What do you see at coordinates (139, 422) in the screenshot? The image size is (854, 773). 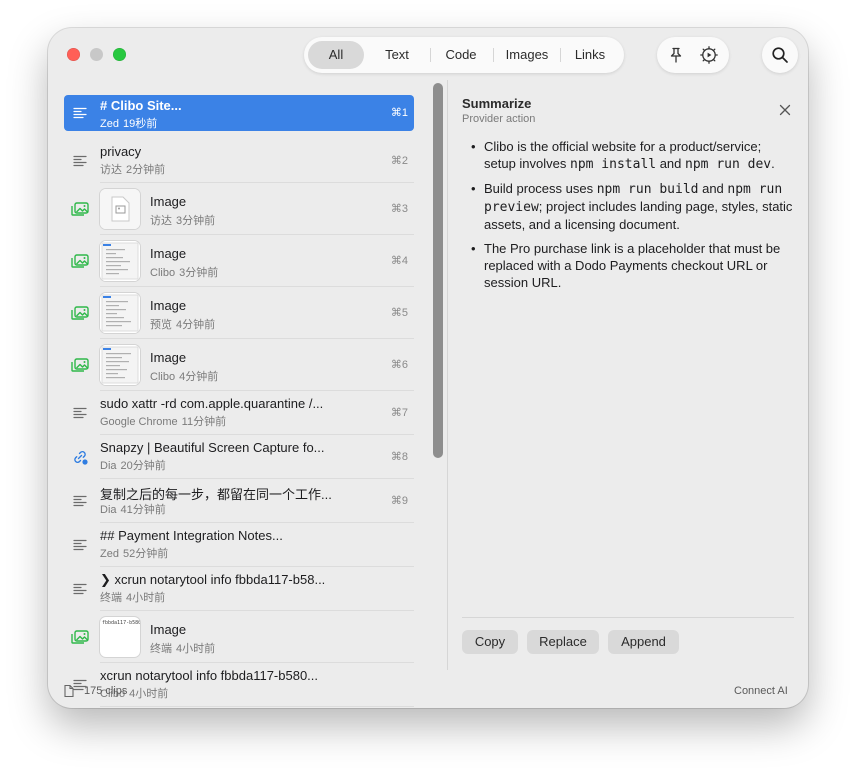 I see `clip-source-app: Google Chrome` at bounding box center [139, 422].